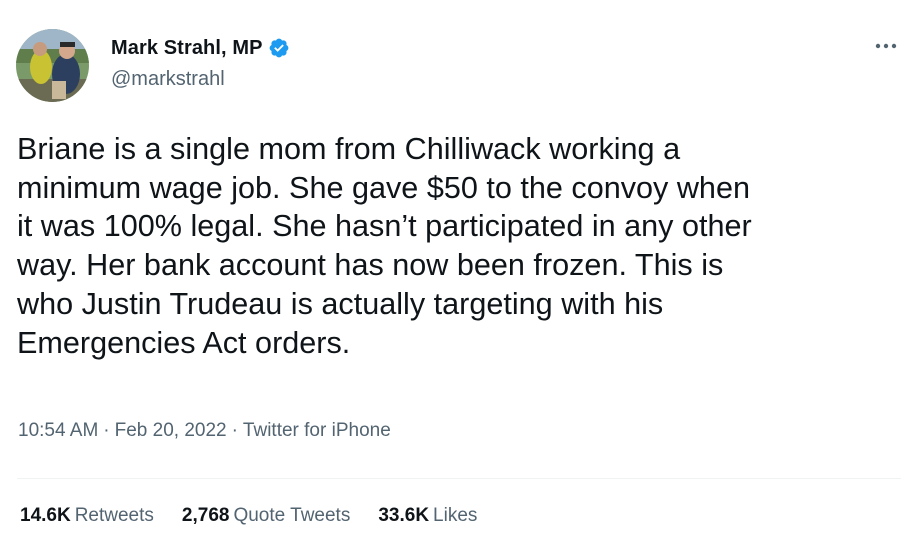 This screenshot has width=913, height=549. I want to click on avatar, so click(52, 65).